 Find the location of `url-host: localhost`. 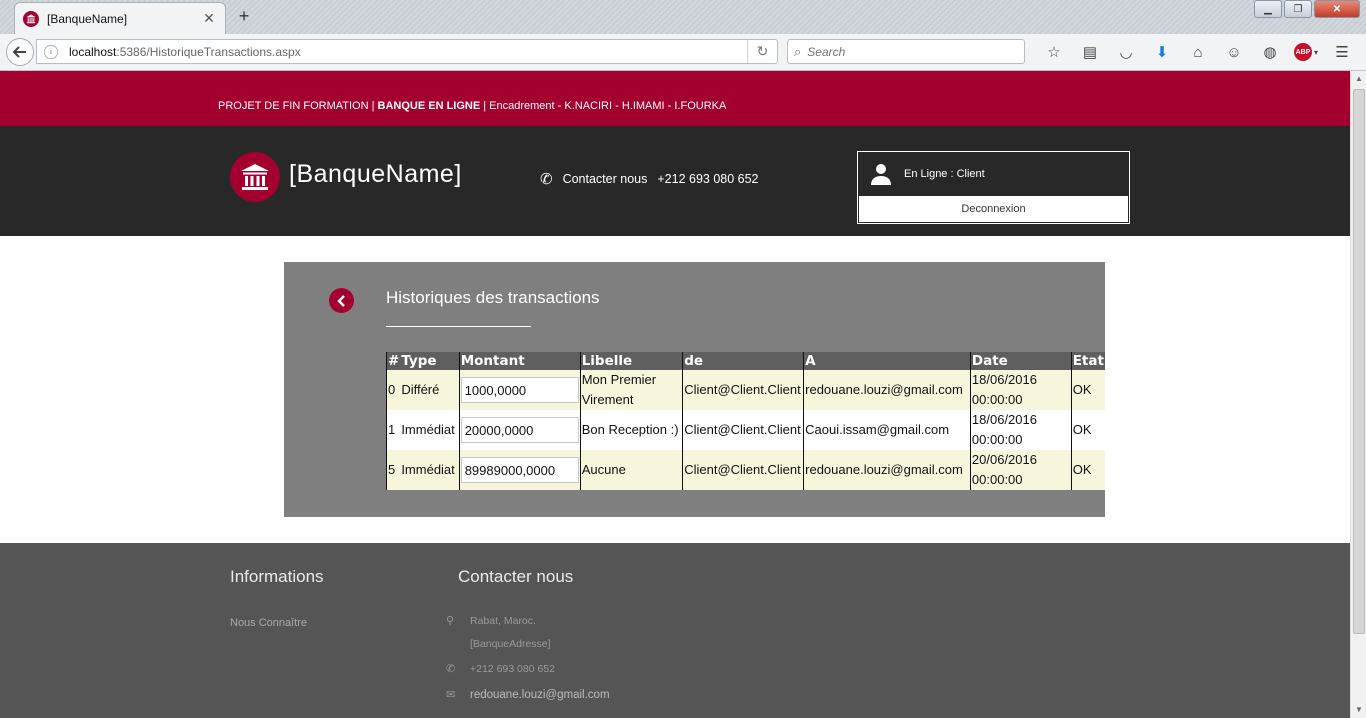

url-host: localhost is located at coordinates (93, 51).